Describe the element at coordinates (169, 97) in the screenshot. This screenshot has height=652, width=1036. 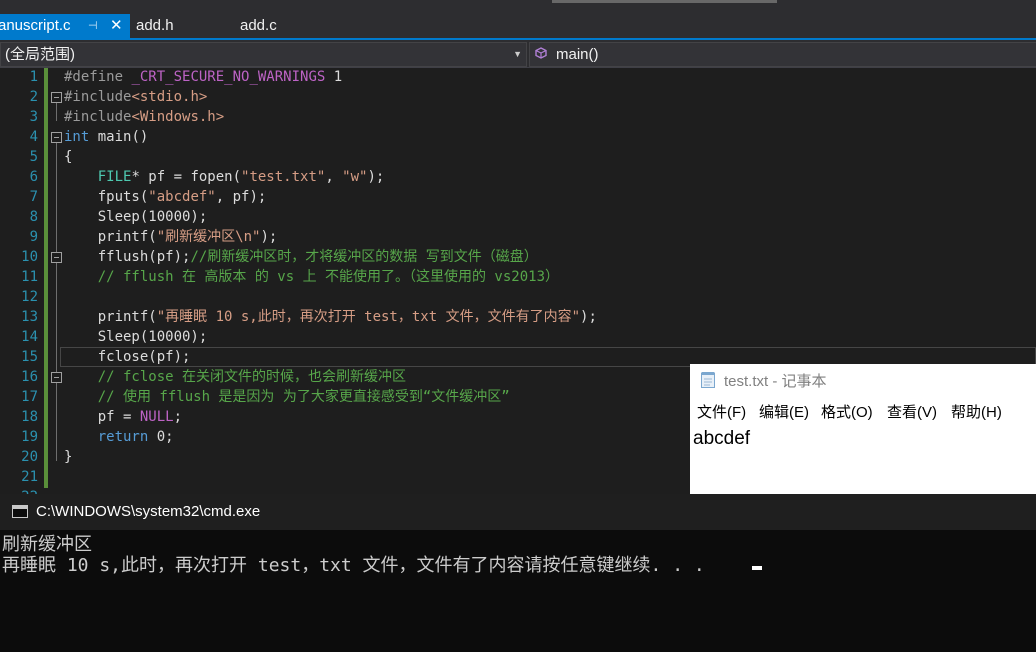
I see `code-string: <stdio.h>` at that location.